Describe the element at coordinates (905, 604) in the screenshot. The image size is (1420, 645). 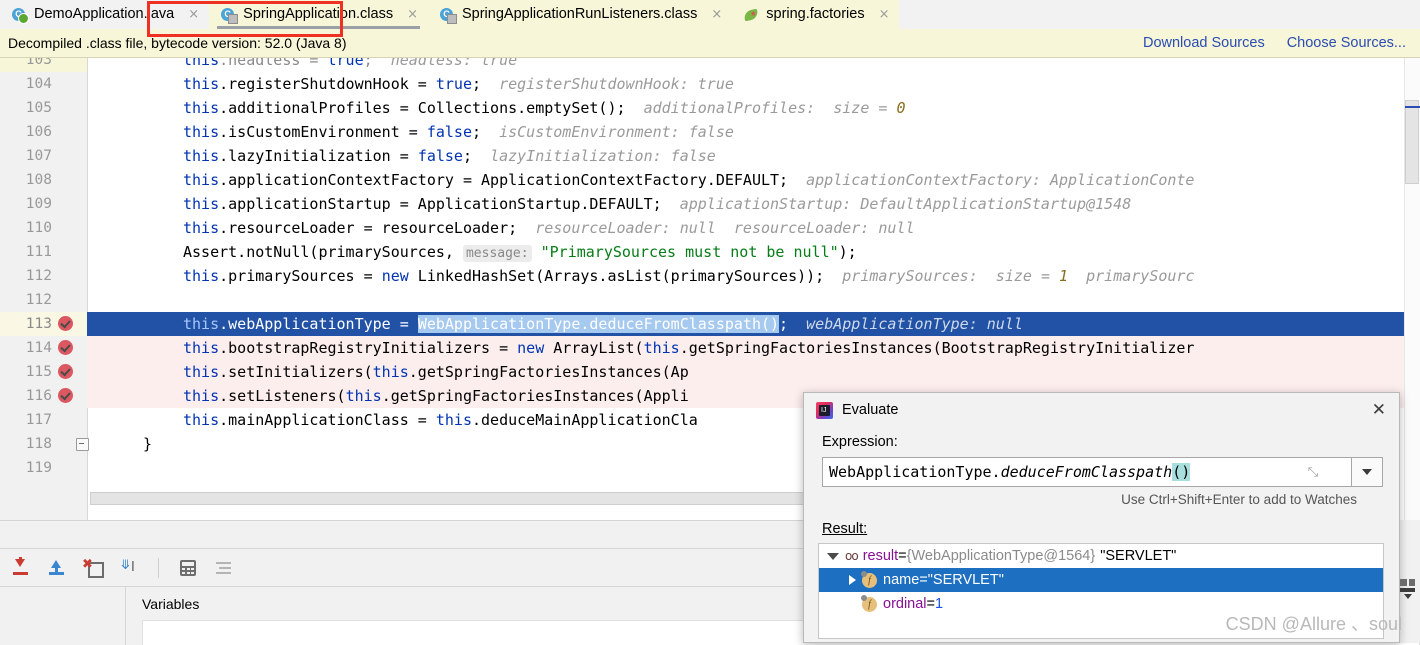
I see `variable-name: ordinal` at that location.